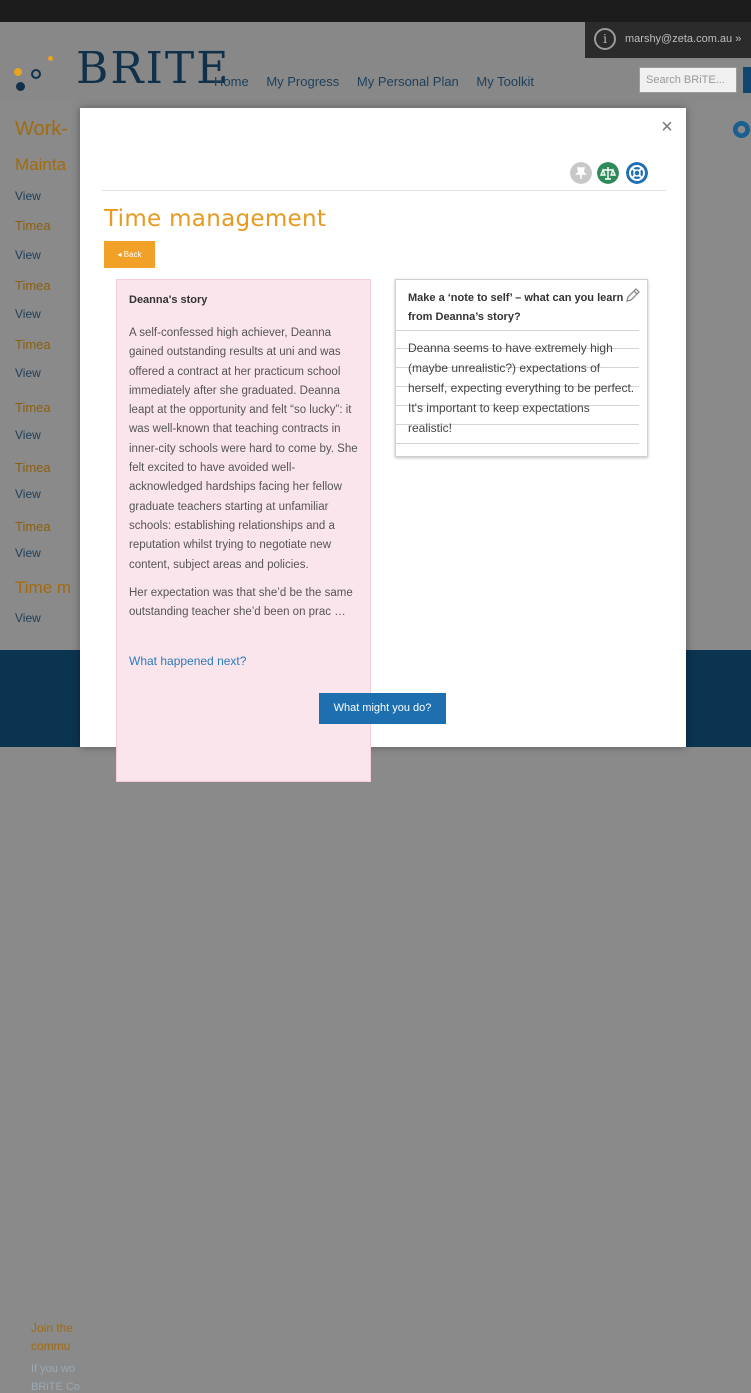  I want to click on bg-heading-time: Time m, so click(43, 587).